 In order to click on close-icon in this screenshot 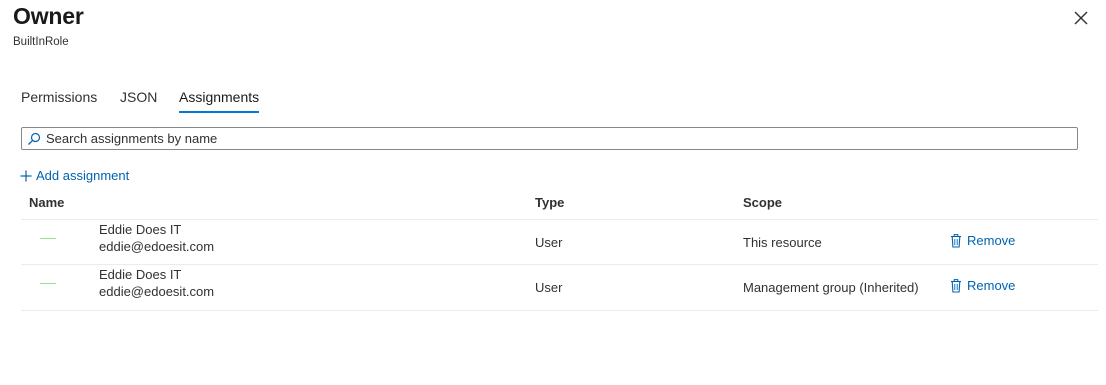, I will do `click(1081, 18)`.